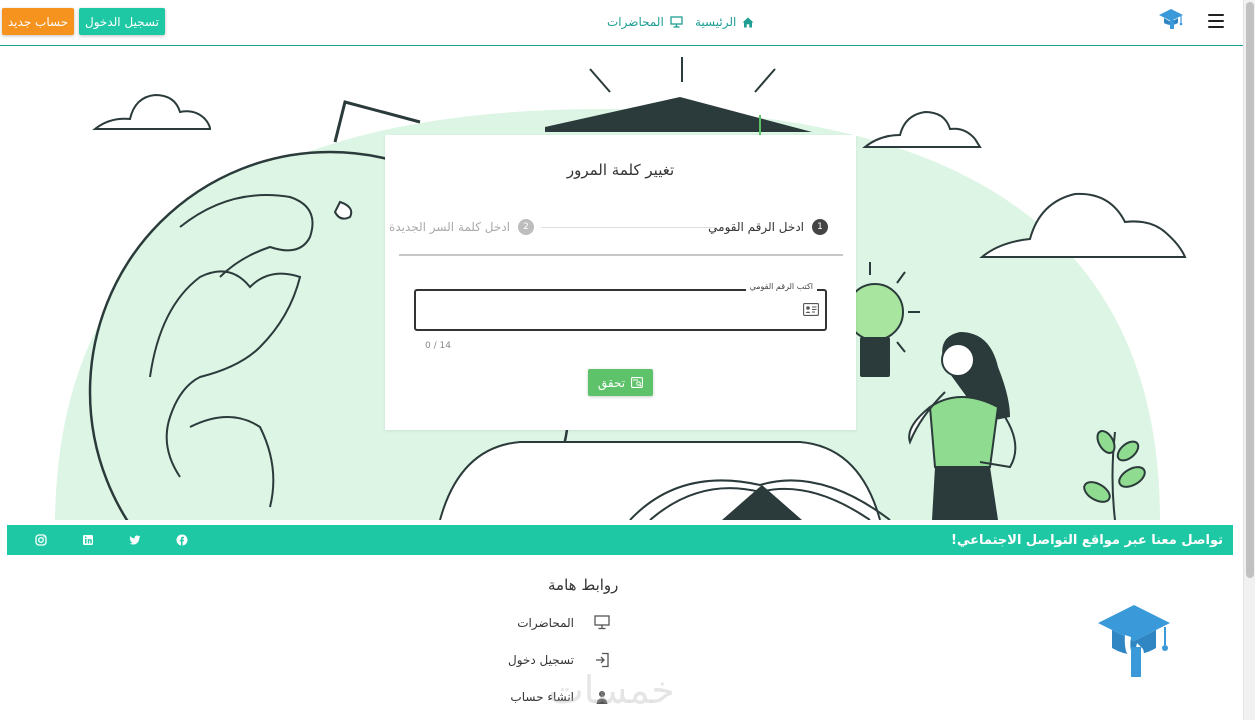 This screenshot has height=720, width=1255. I want to click on stepper-divider, so click(621, 255).